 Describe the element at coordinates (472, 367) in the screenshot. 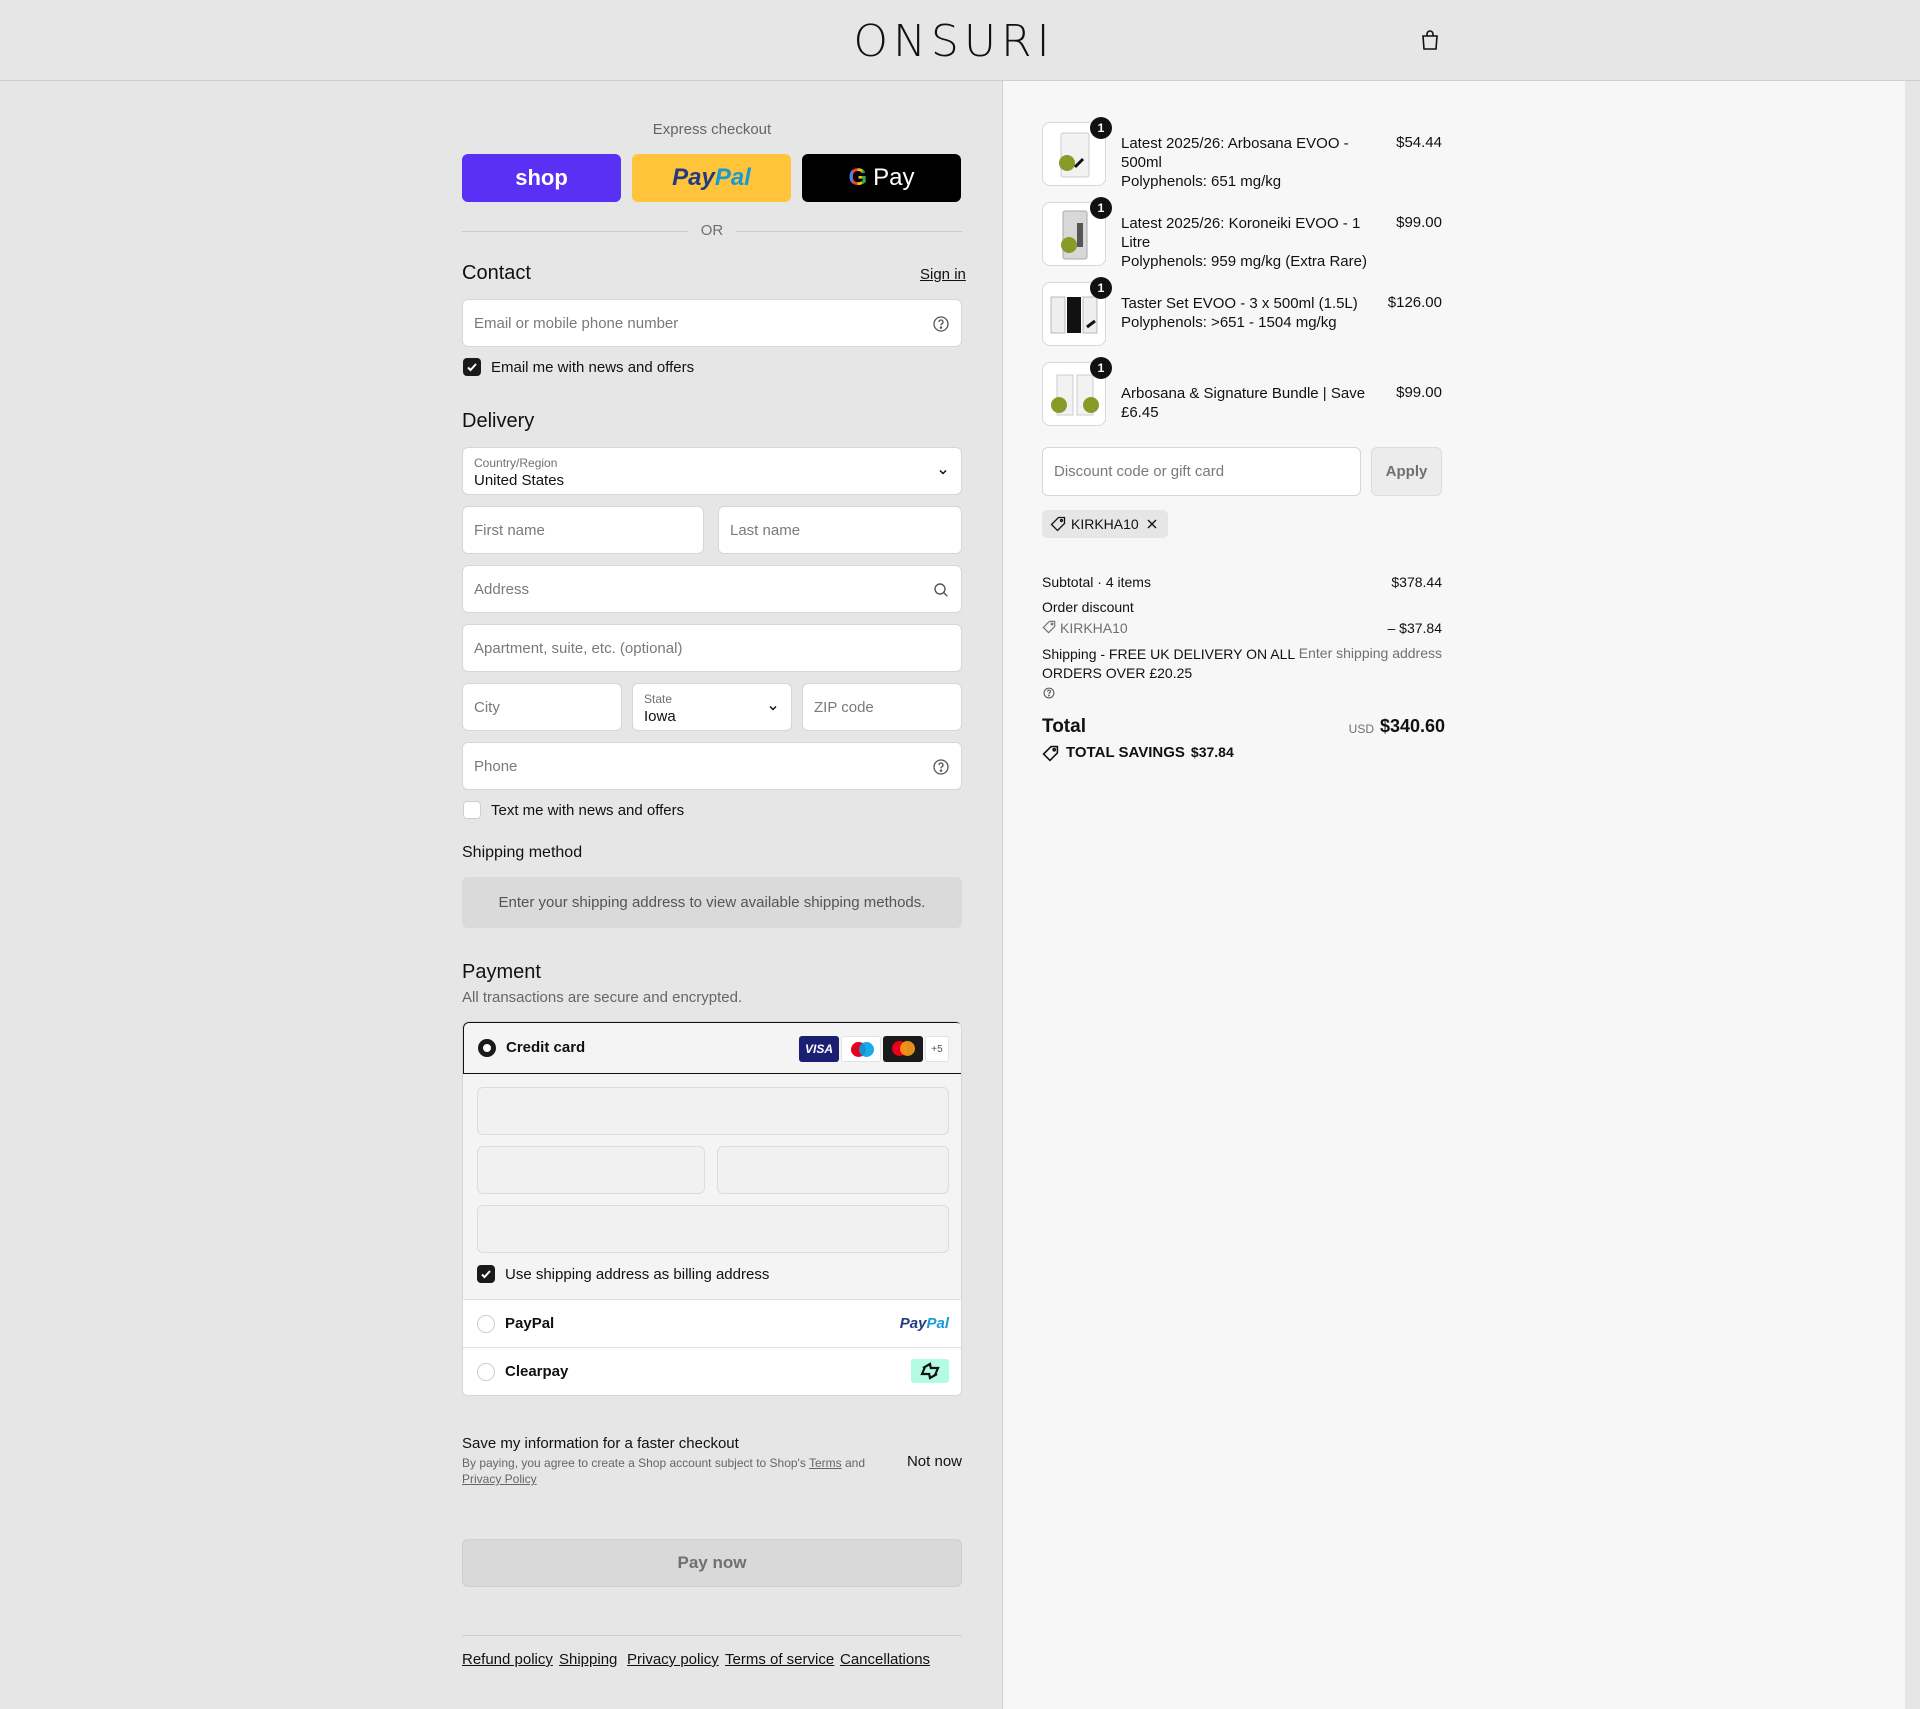

I see `email-news-checkbox` at that location.